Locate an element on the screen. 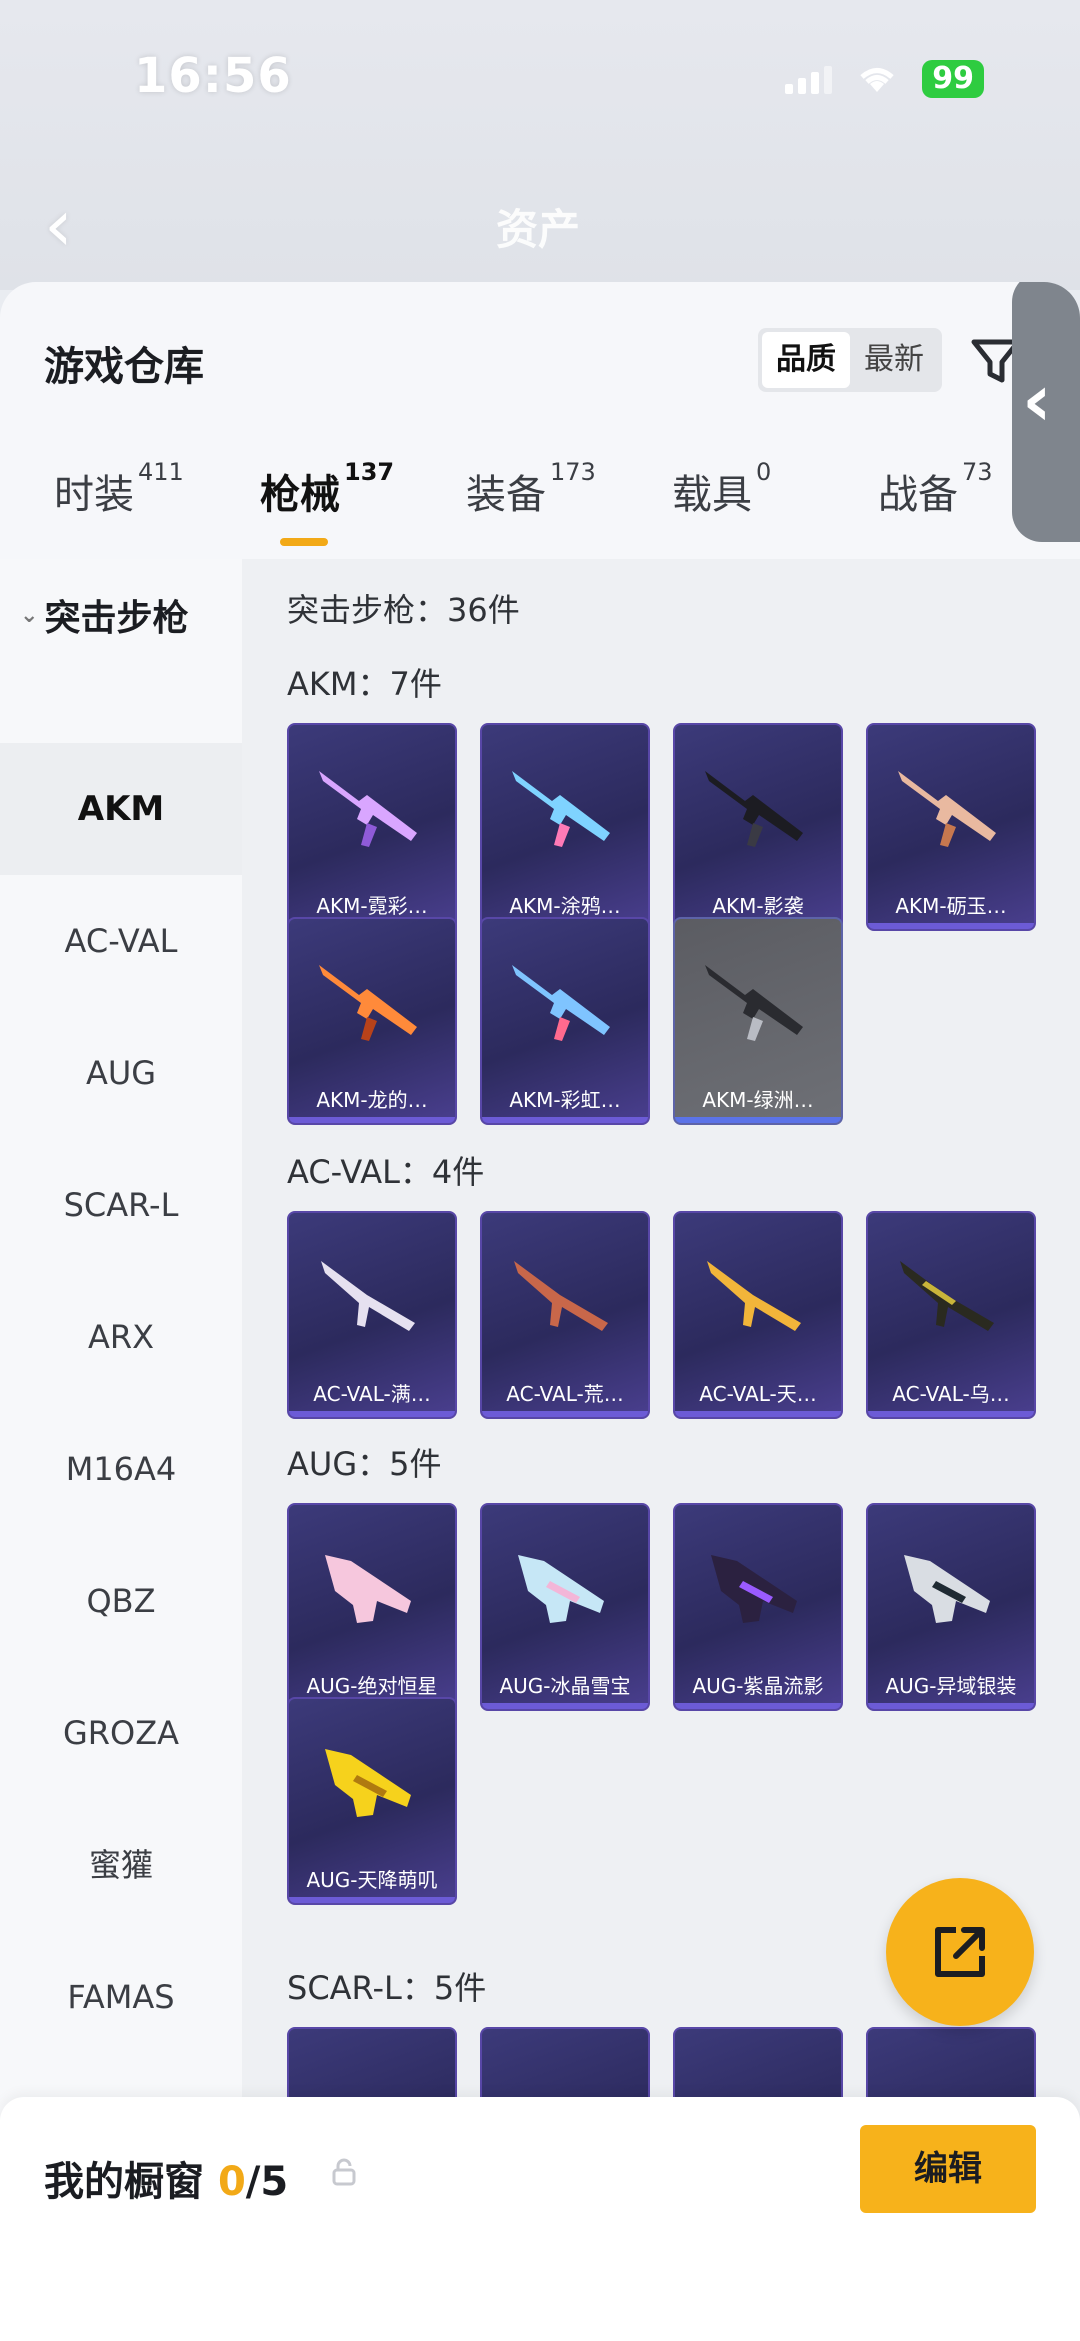 The height and width of the screenshot is (2341, 1080). app-header: 16:56 99 ‹ 资产 is located at coordinates (540, 145).